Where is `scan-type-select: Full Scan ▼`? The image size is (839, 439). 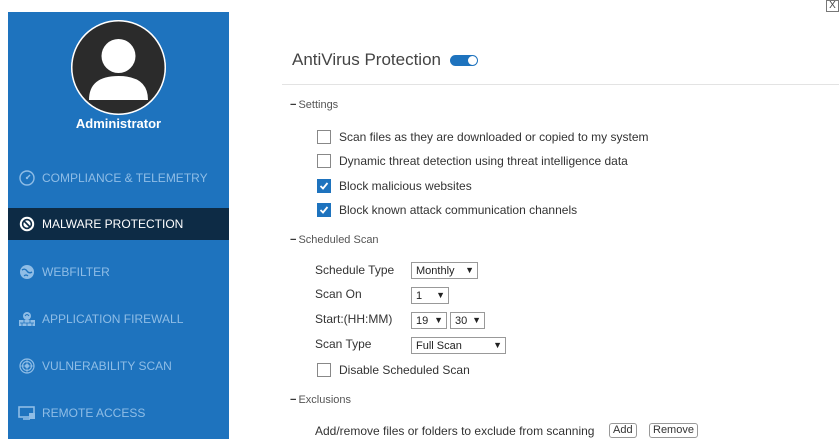
scan-type-select: Full Scan ▼ is located at coordinates (458, 345).